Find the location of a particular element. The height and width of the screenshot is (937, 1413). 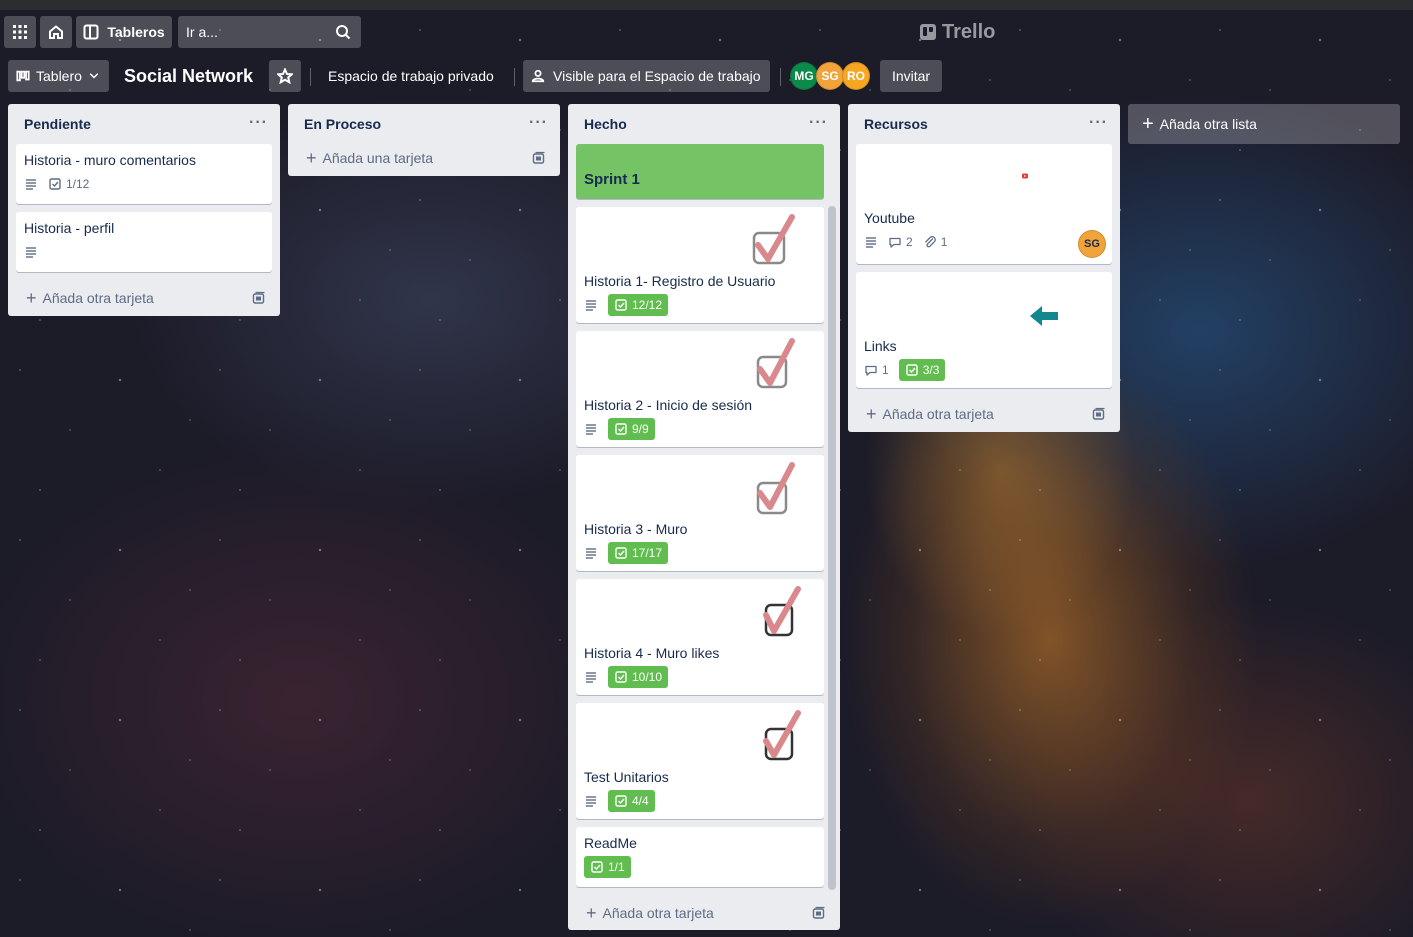

card-title: Historia 1- Registro de Usuario is located at coordinates (680, 281).